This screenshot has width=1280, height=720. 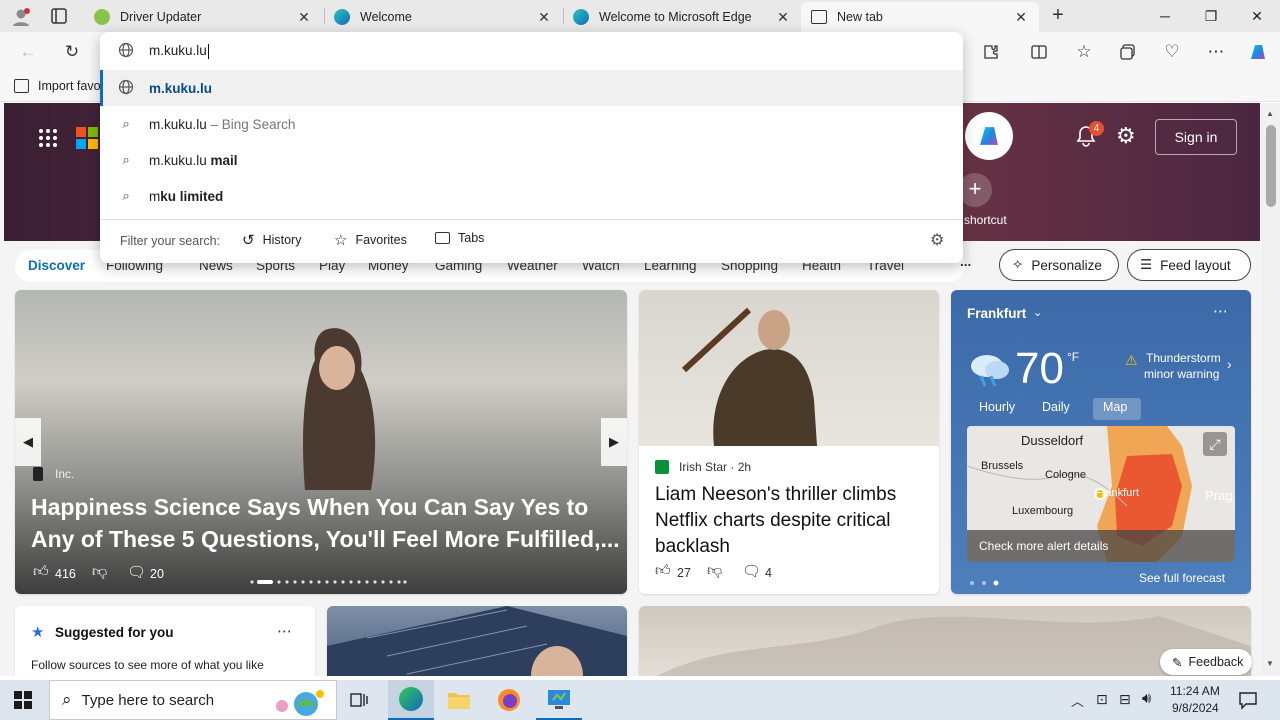 What do you see at coordinates (1039, 52) in the screenshot?
I see `split-screen-icon` at bounding box center [1039, 52].